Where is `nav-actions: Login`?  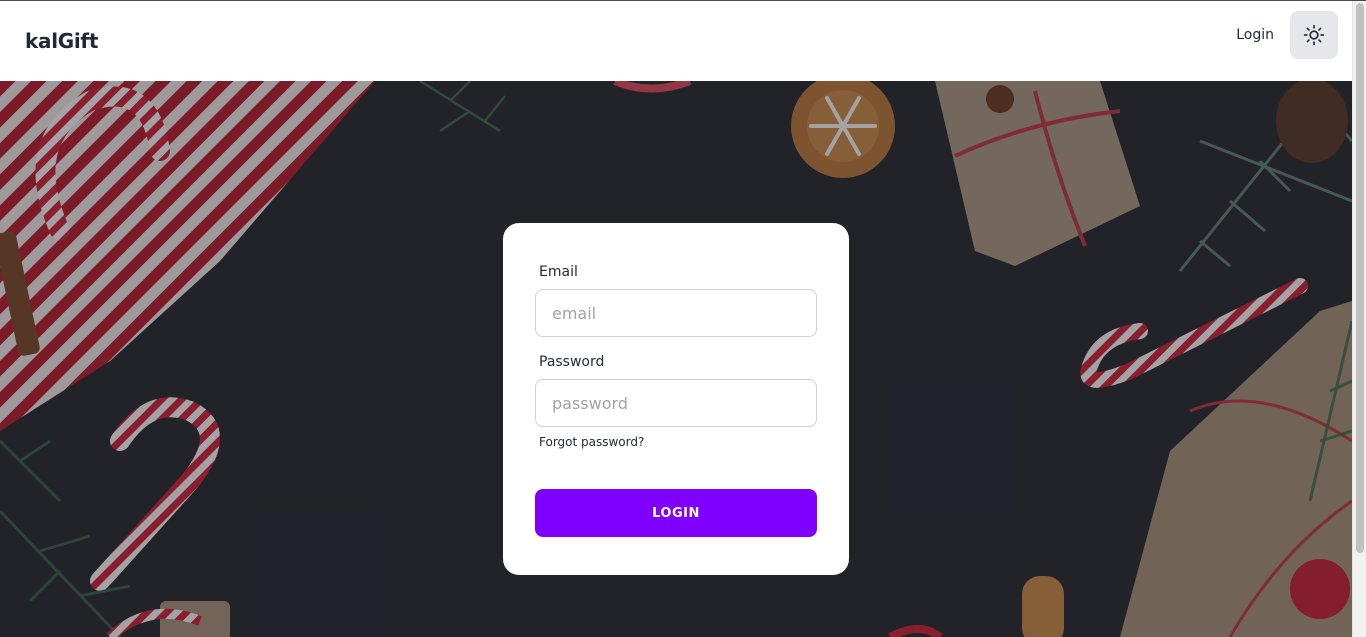
nav-actions: Login is located at coordinates (1287, 38).